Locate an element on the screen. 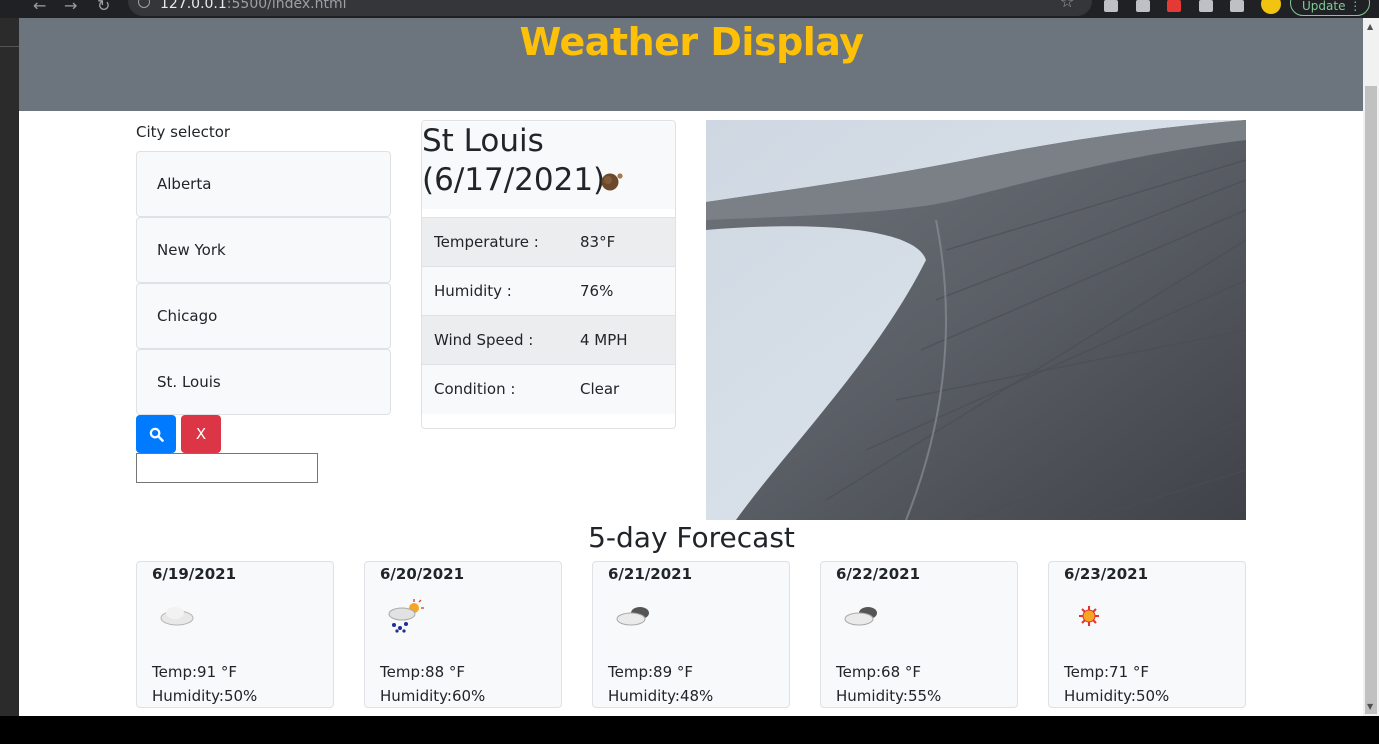 This screenshot has height=744, width=1379. table-row: Condition : Clear is located at coordinates (548, 389).